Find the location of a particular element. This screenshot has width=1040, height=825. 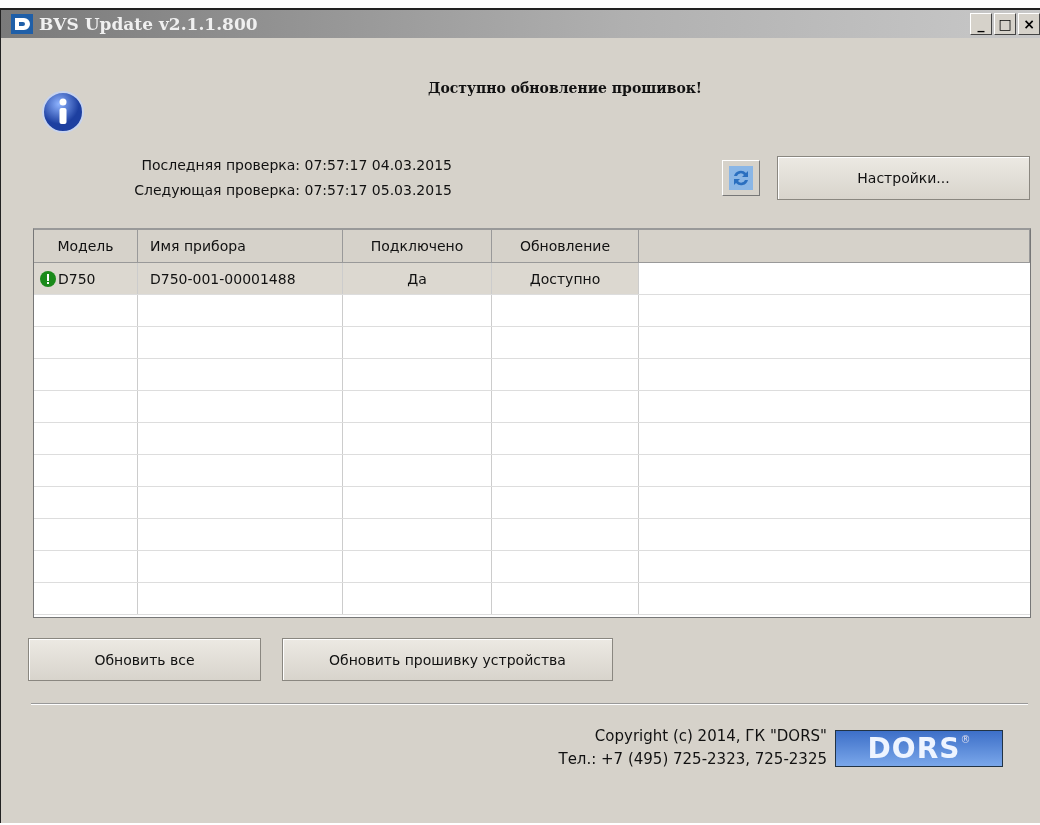

check-time: Следующая проверка: 07:57:17 05.03.2015 is located at coordinates (292, 190).